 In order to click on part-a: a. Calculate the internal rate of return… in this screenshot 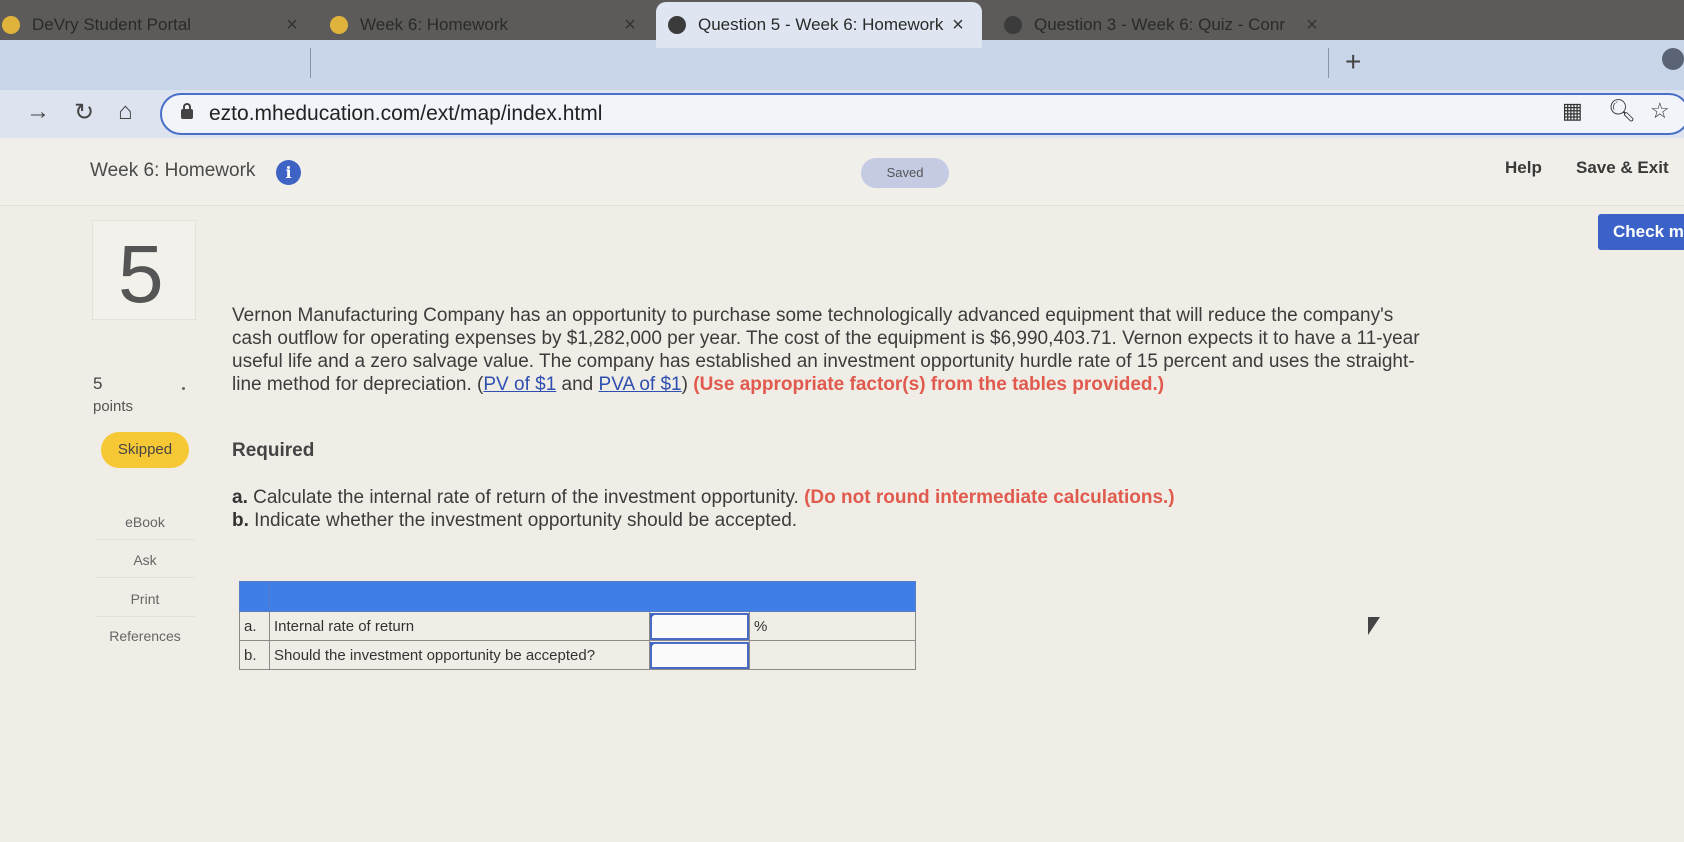, I will do `click(832, 497)`.